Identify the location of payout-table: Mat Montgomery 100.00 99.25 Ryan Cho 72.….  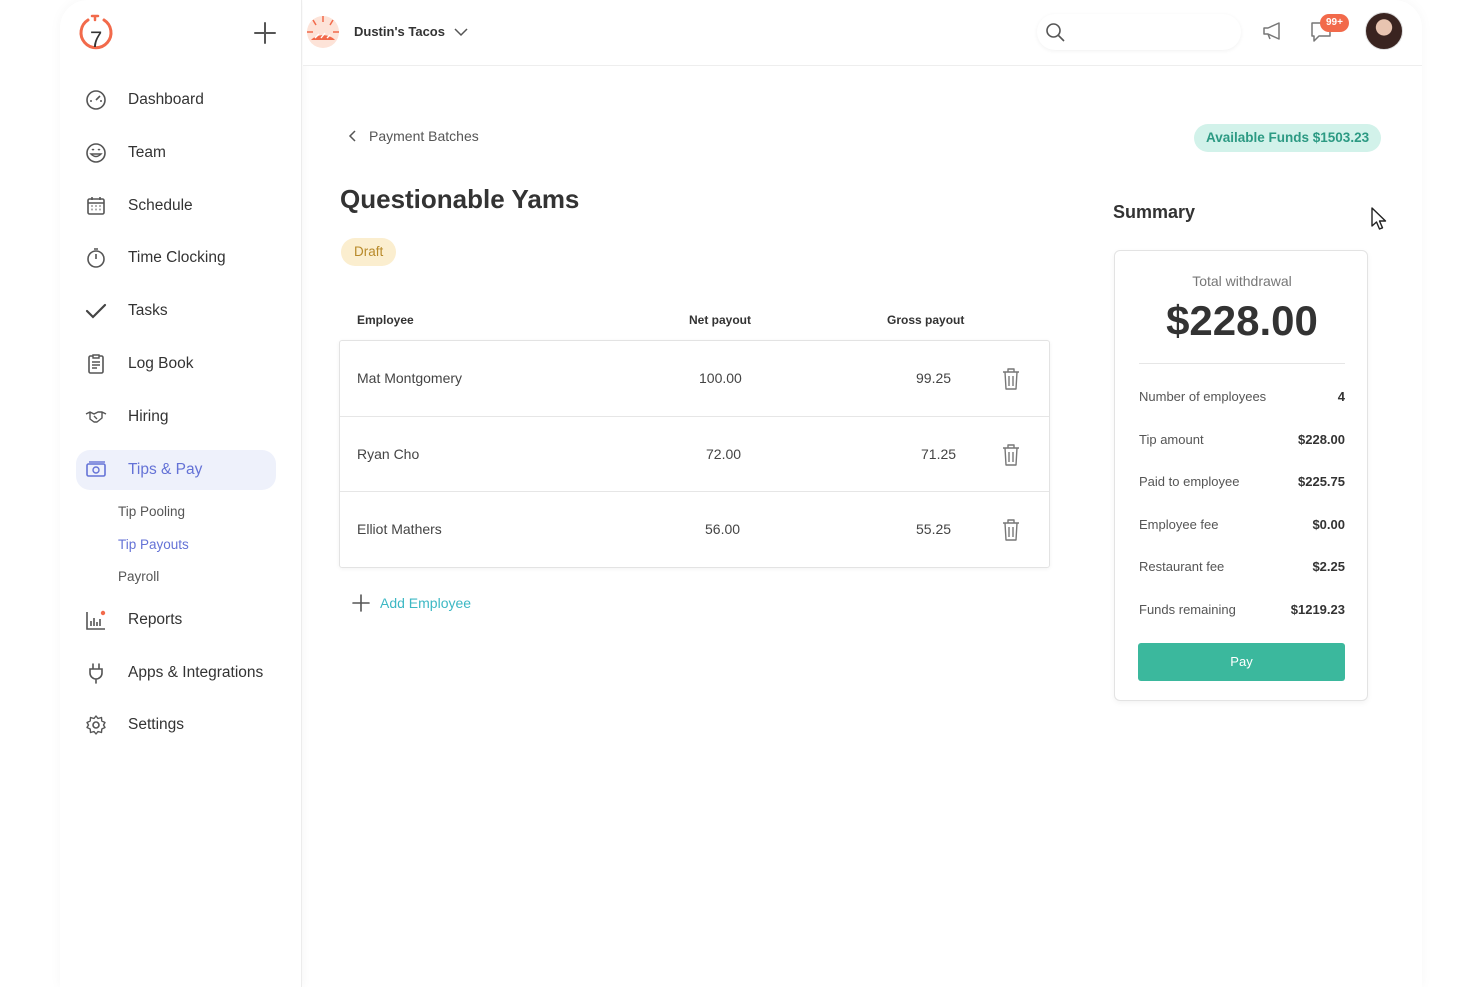
(694, 454).